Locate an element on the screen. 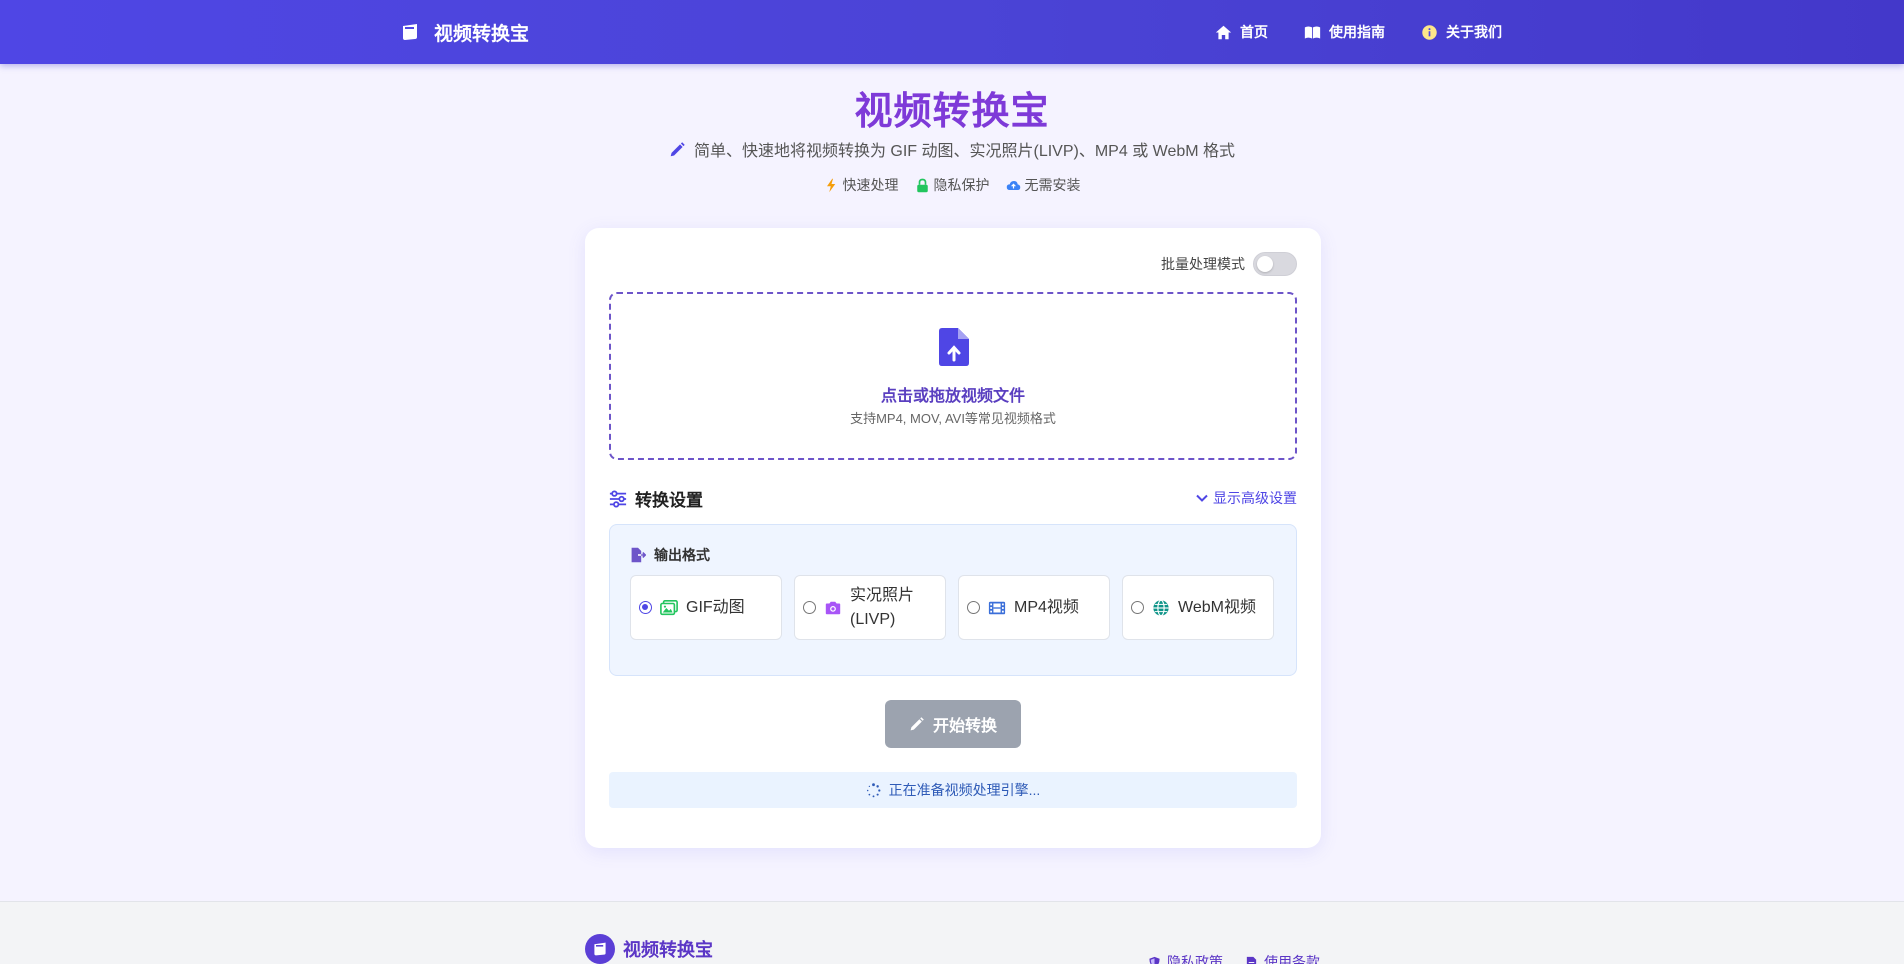  file-export-icon is located at coordinates (638, 555).